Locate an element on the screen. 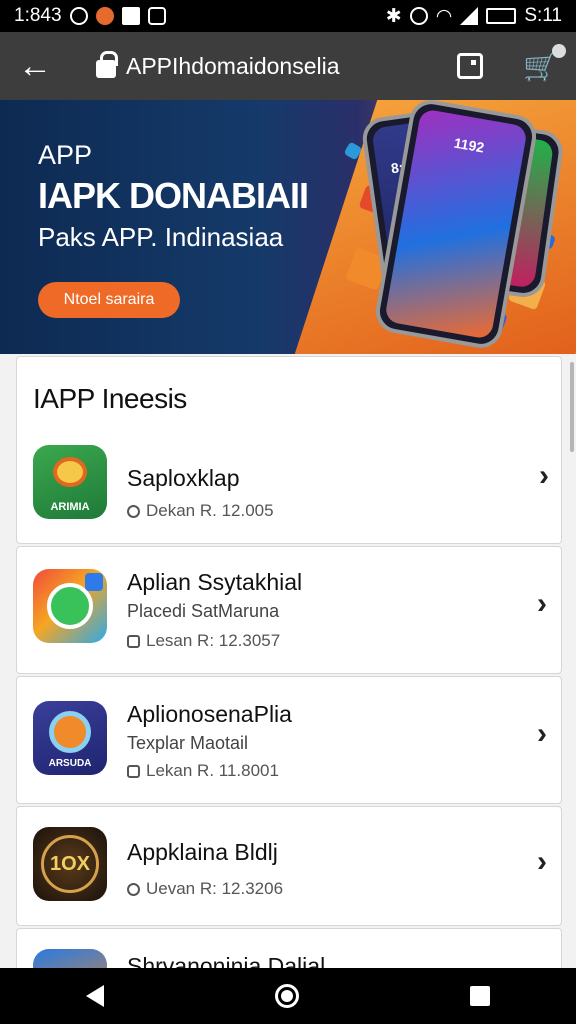  app-icon-label: ARSUDA is located at coordinates (70, 763).